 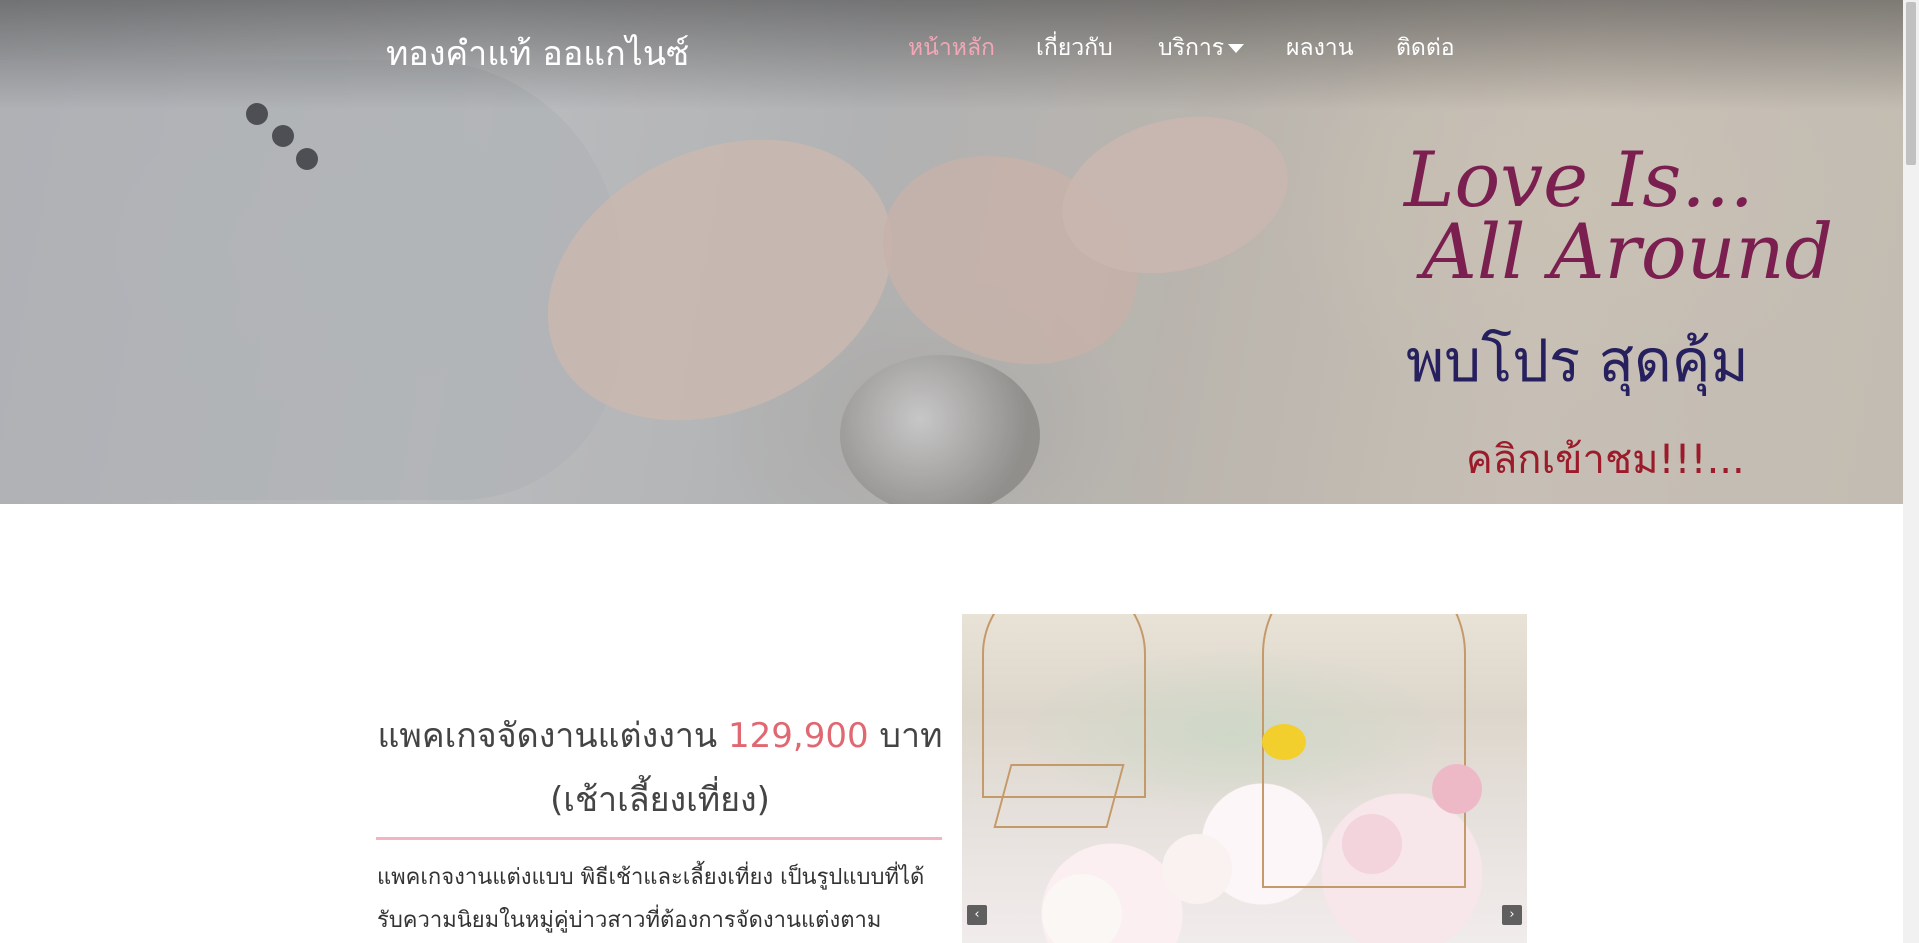 What do you see at coordinates (951, 48) in the screenshot?
I see `nav-item-home: หน้าหลัก` at bounding box center [951, 48].